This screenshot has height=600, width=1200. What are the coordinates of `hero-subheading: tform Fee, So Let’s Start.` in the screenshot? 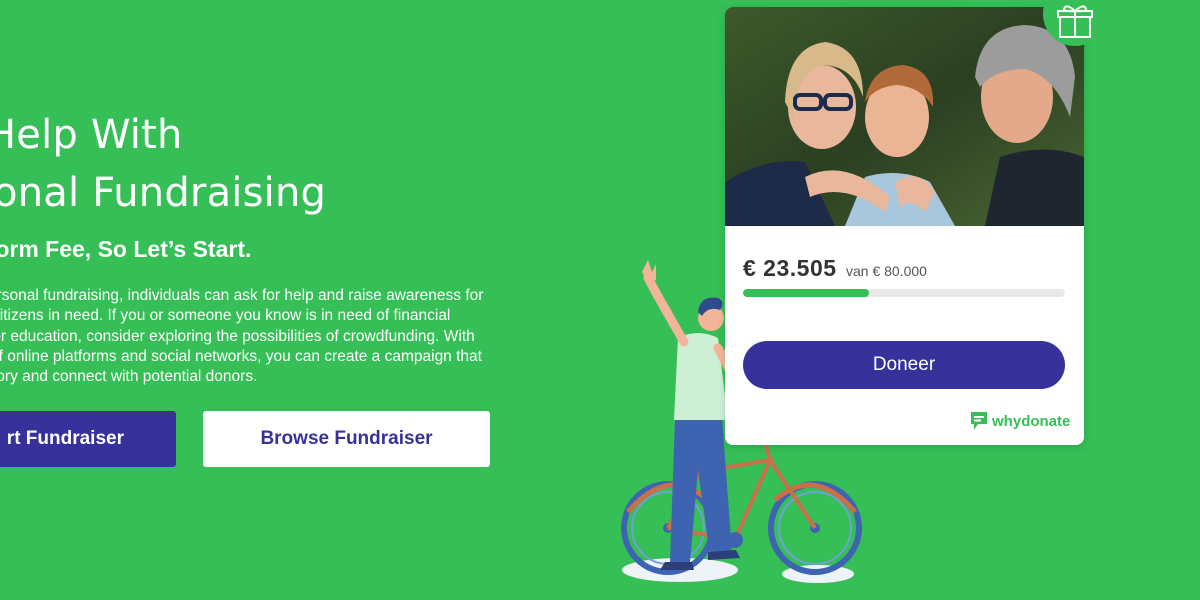 It's located at (126, 249).